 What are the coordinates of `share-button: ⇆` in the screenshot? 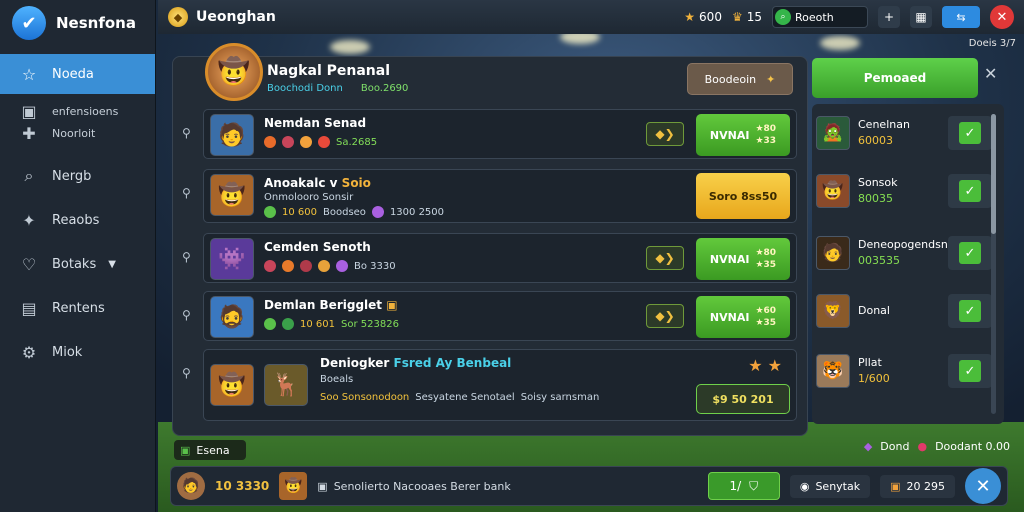 It's located at (961, 17).